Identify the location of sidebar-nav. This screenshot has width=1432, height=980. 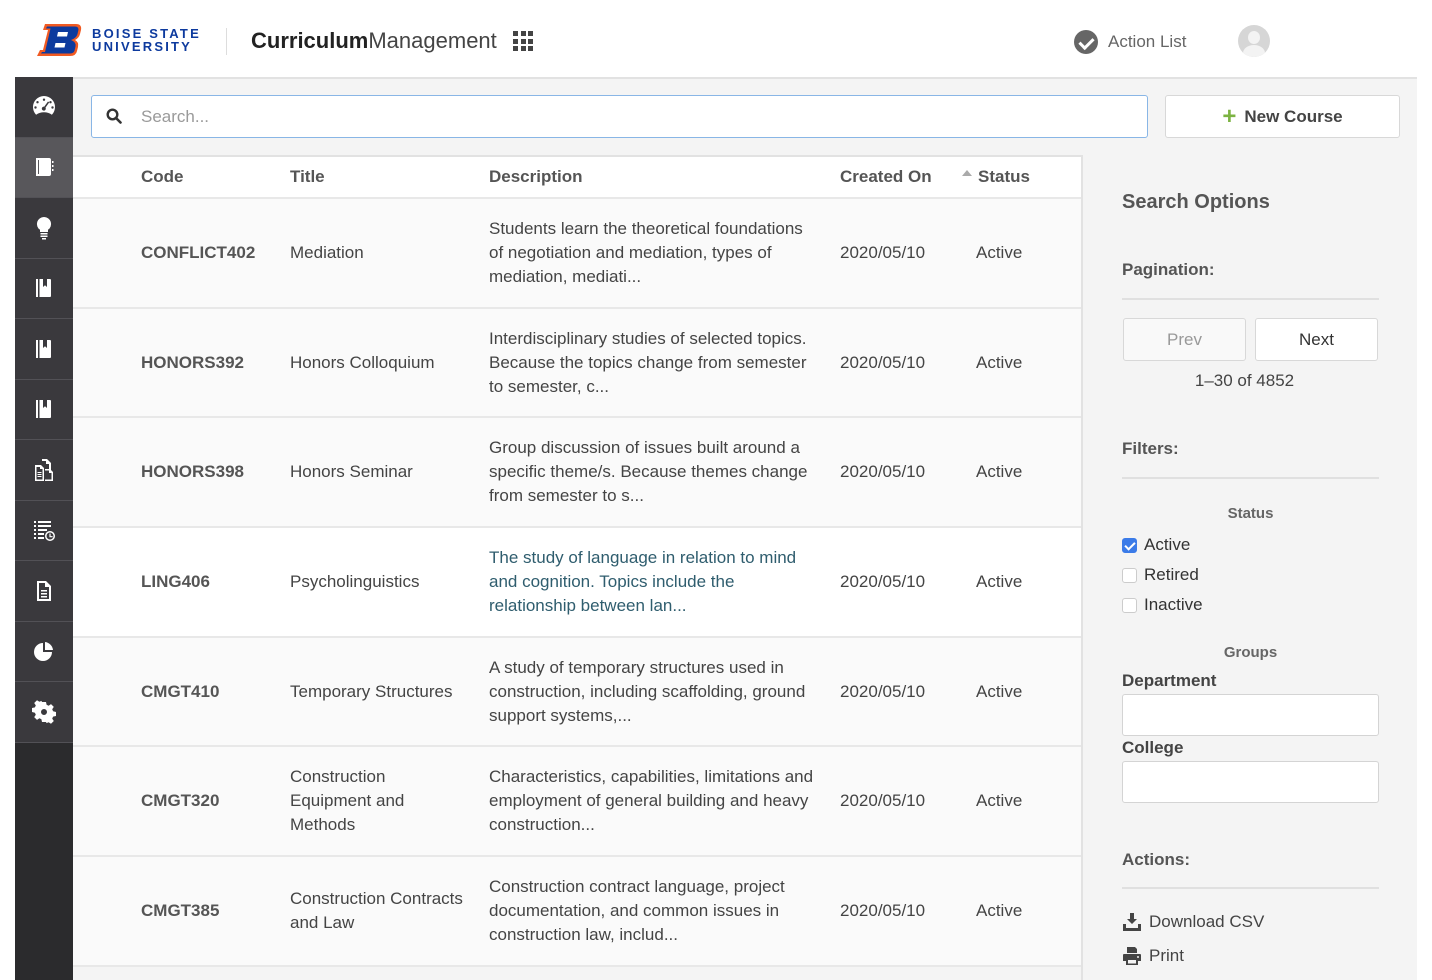
(44, 528).